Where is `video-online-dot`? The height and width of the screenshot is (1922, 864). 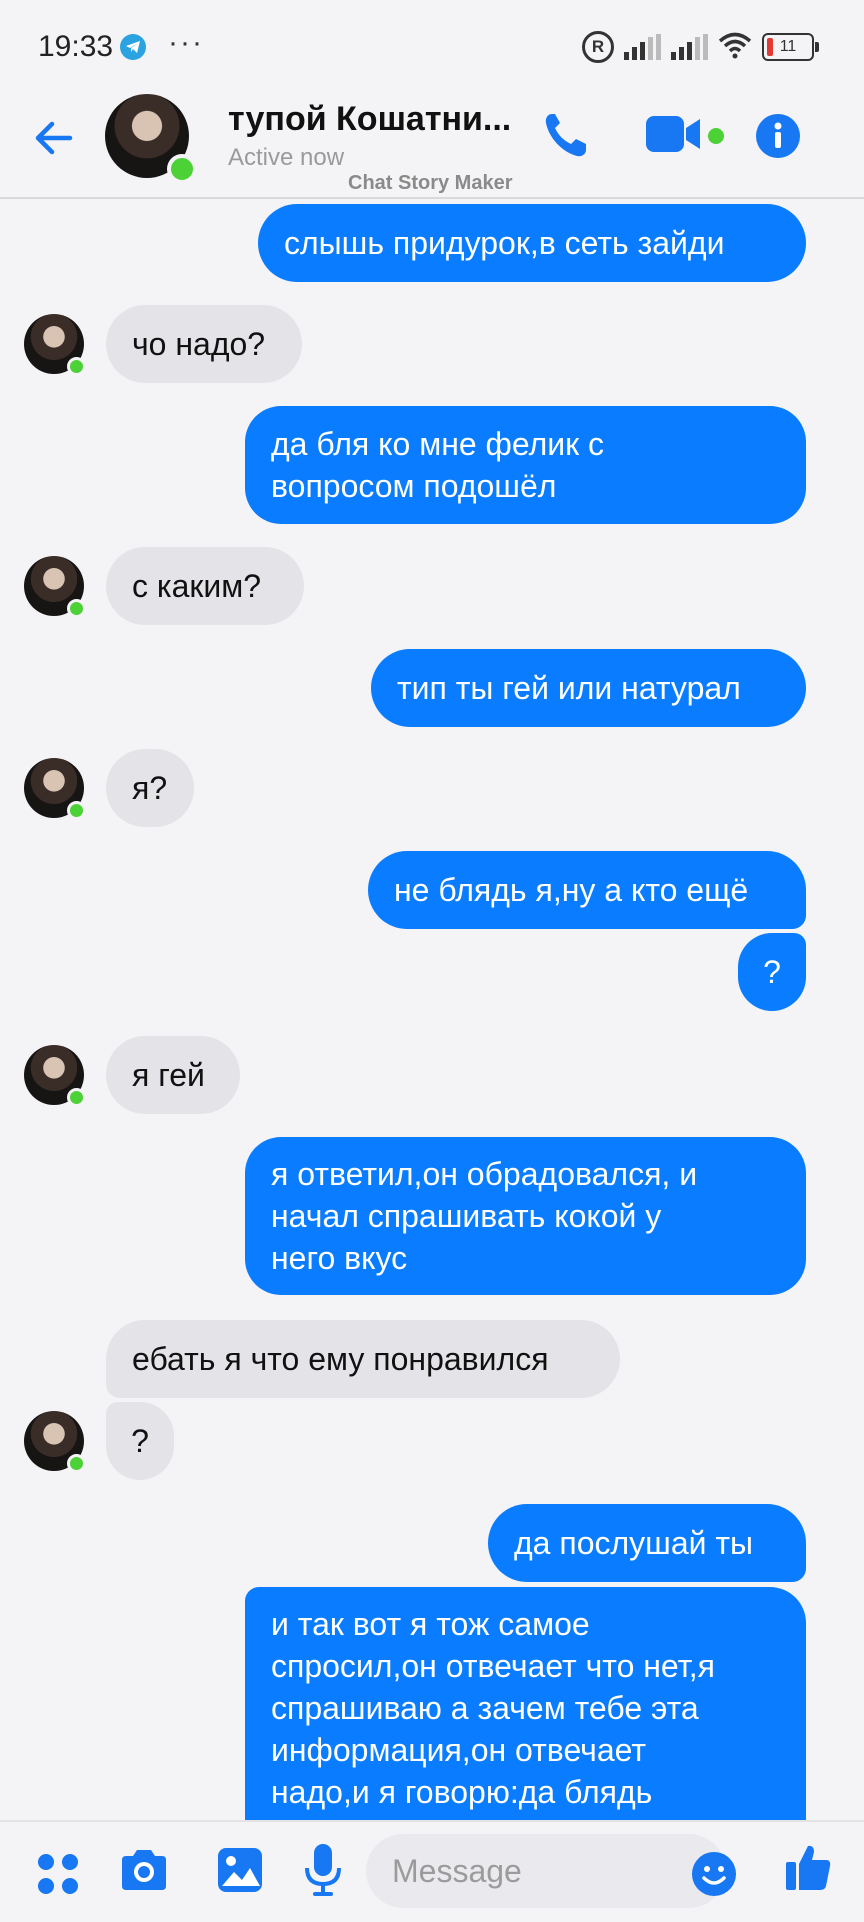
video-online-dot is located at coordinates (716, 136).